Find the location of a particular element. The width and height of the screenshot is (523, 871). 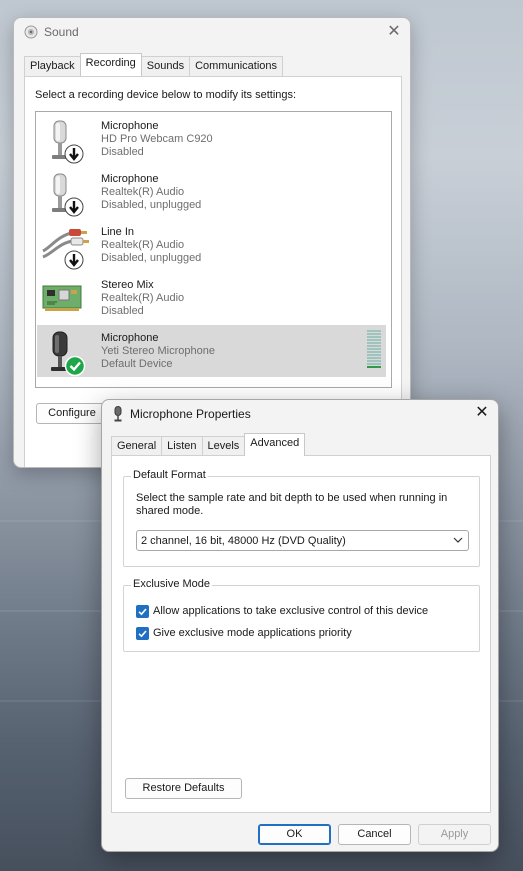

microphone-default-icon is located at coordinates (68, 354).